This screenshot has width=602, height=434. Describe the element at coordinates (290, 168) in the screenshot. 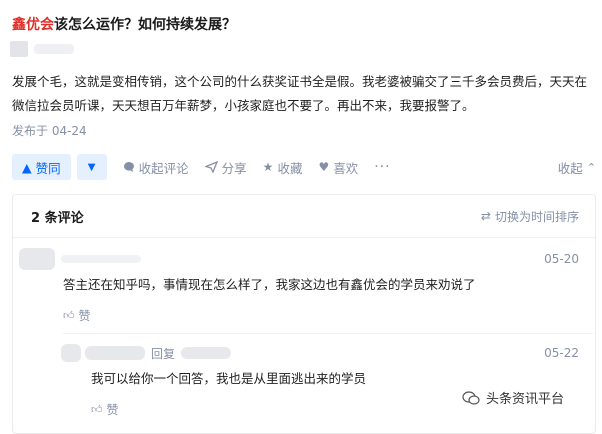

I see `favorite-label: 收藏` at that location.